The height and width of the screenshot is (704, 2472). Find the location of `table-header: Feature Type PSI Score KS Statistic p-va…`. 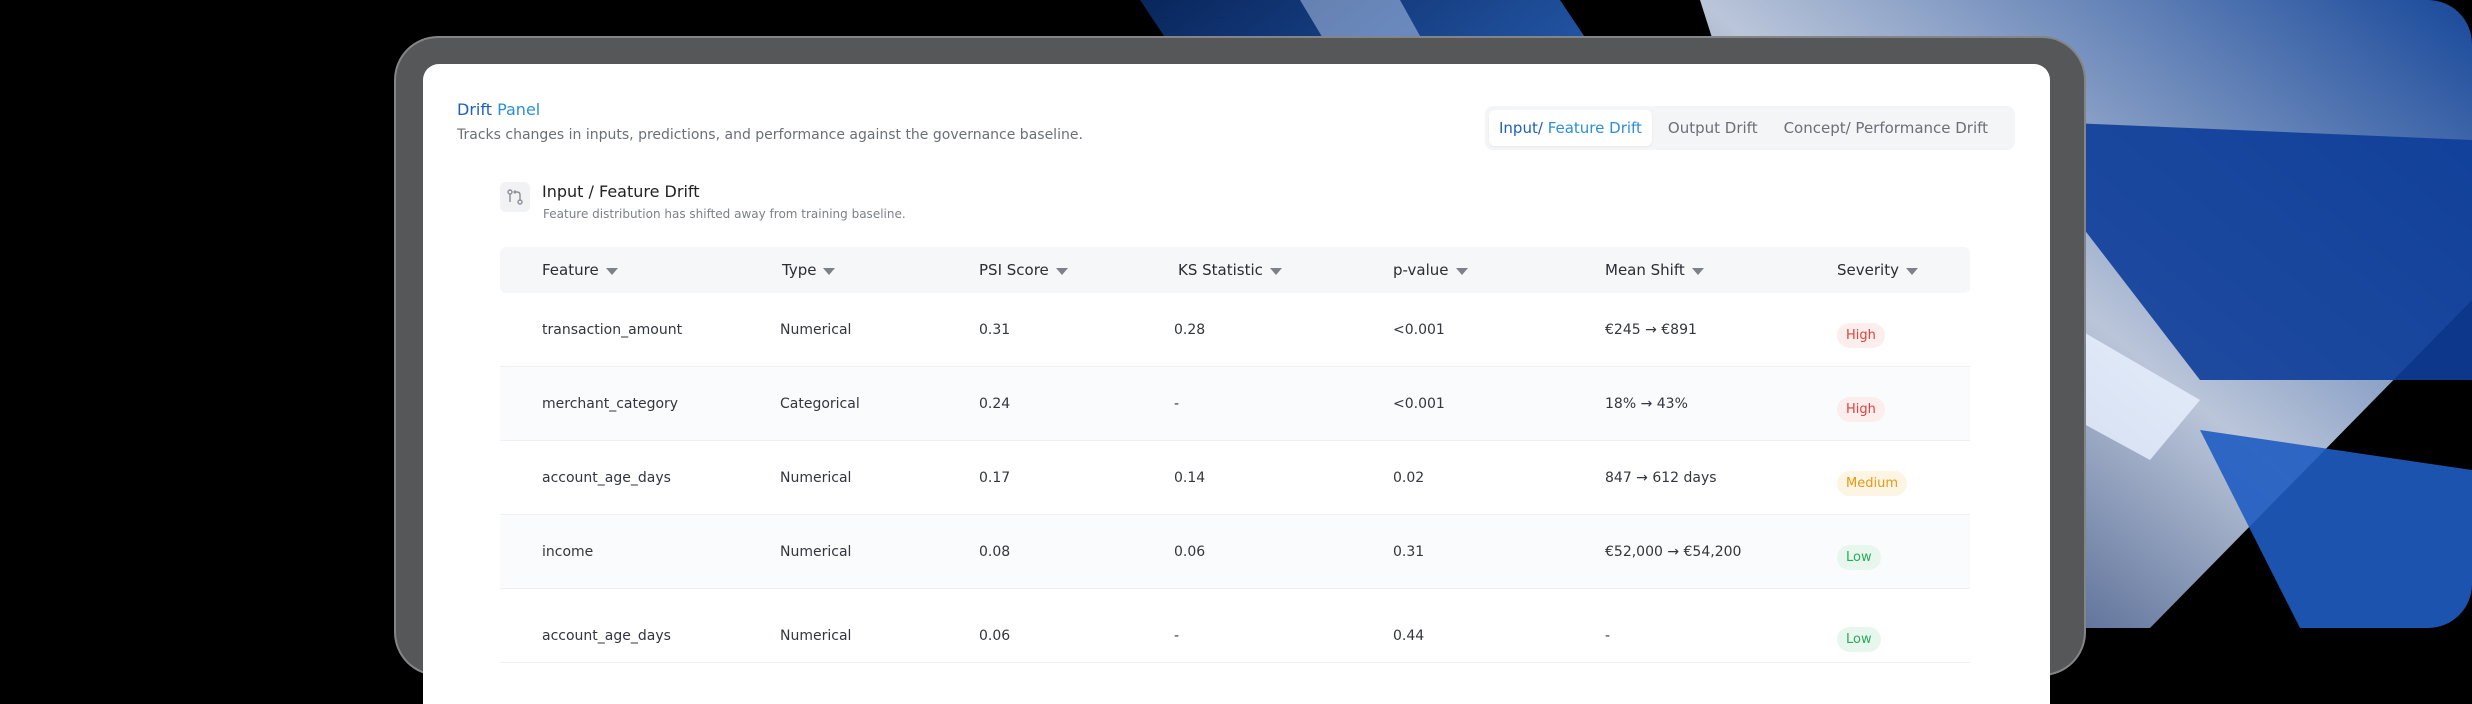

table-header: Feature Type PSI Score KS Statistic p-va… is located at coordinates (1235, 270).